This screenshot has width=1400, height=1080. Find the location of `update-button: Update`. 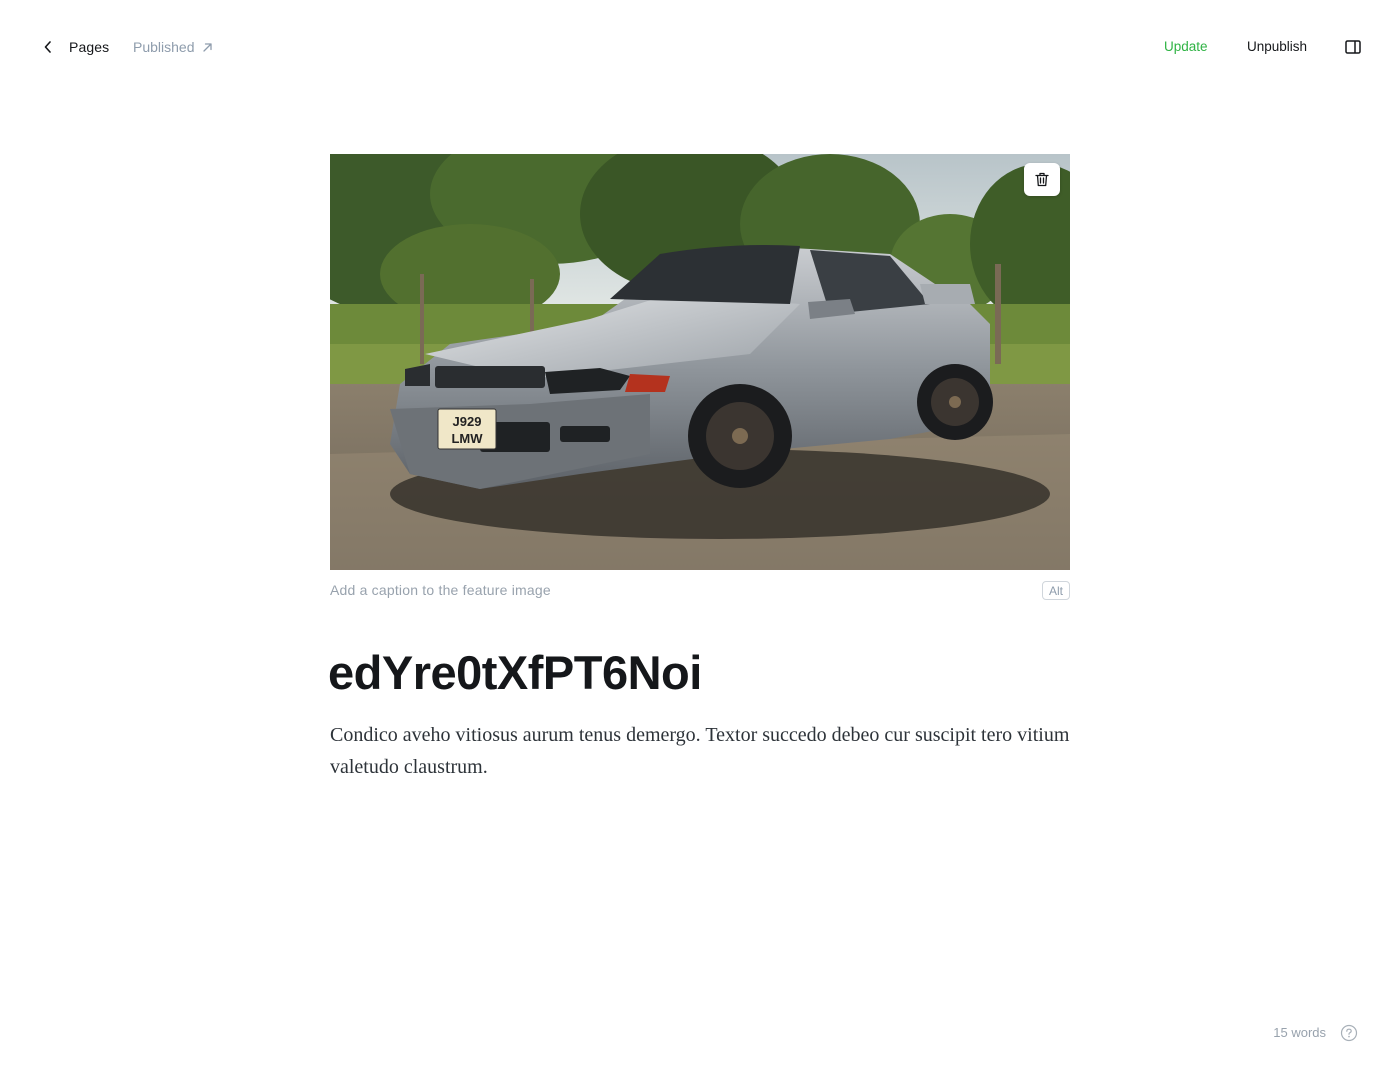

update-button: Update is located at coordinates (1186, 46).